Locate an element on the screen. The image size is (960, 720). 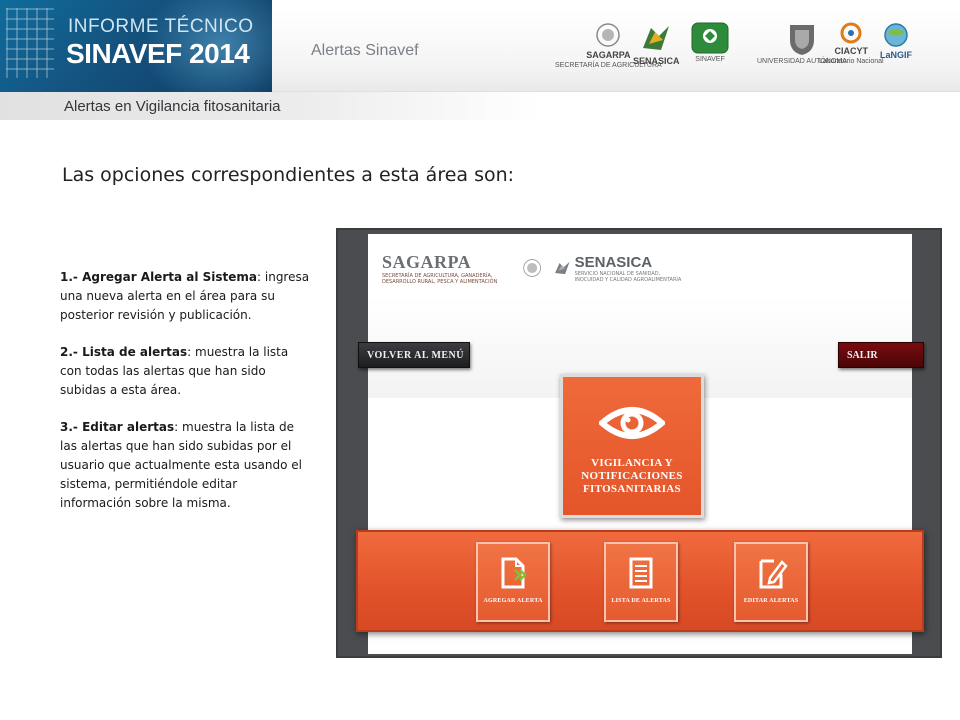
logo-langif-label: LaNGIF is located at coordinates (895, 55).